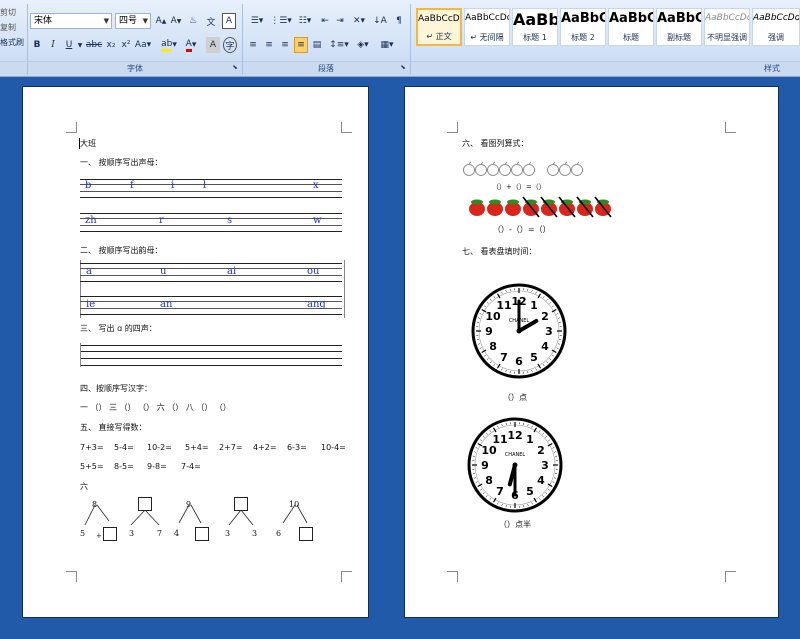 The height and width of the screenshot is (639, 800). I want to click on math-problem: 4+2=, so click(265, 447).